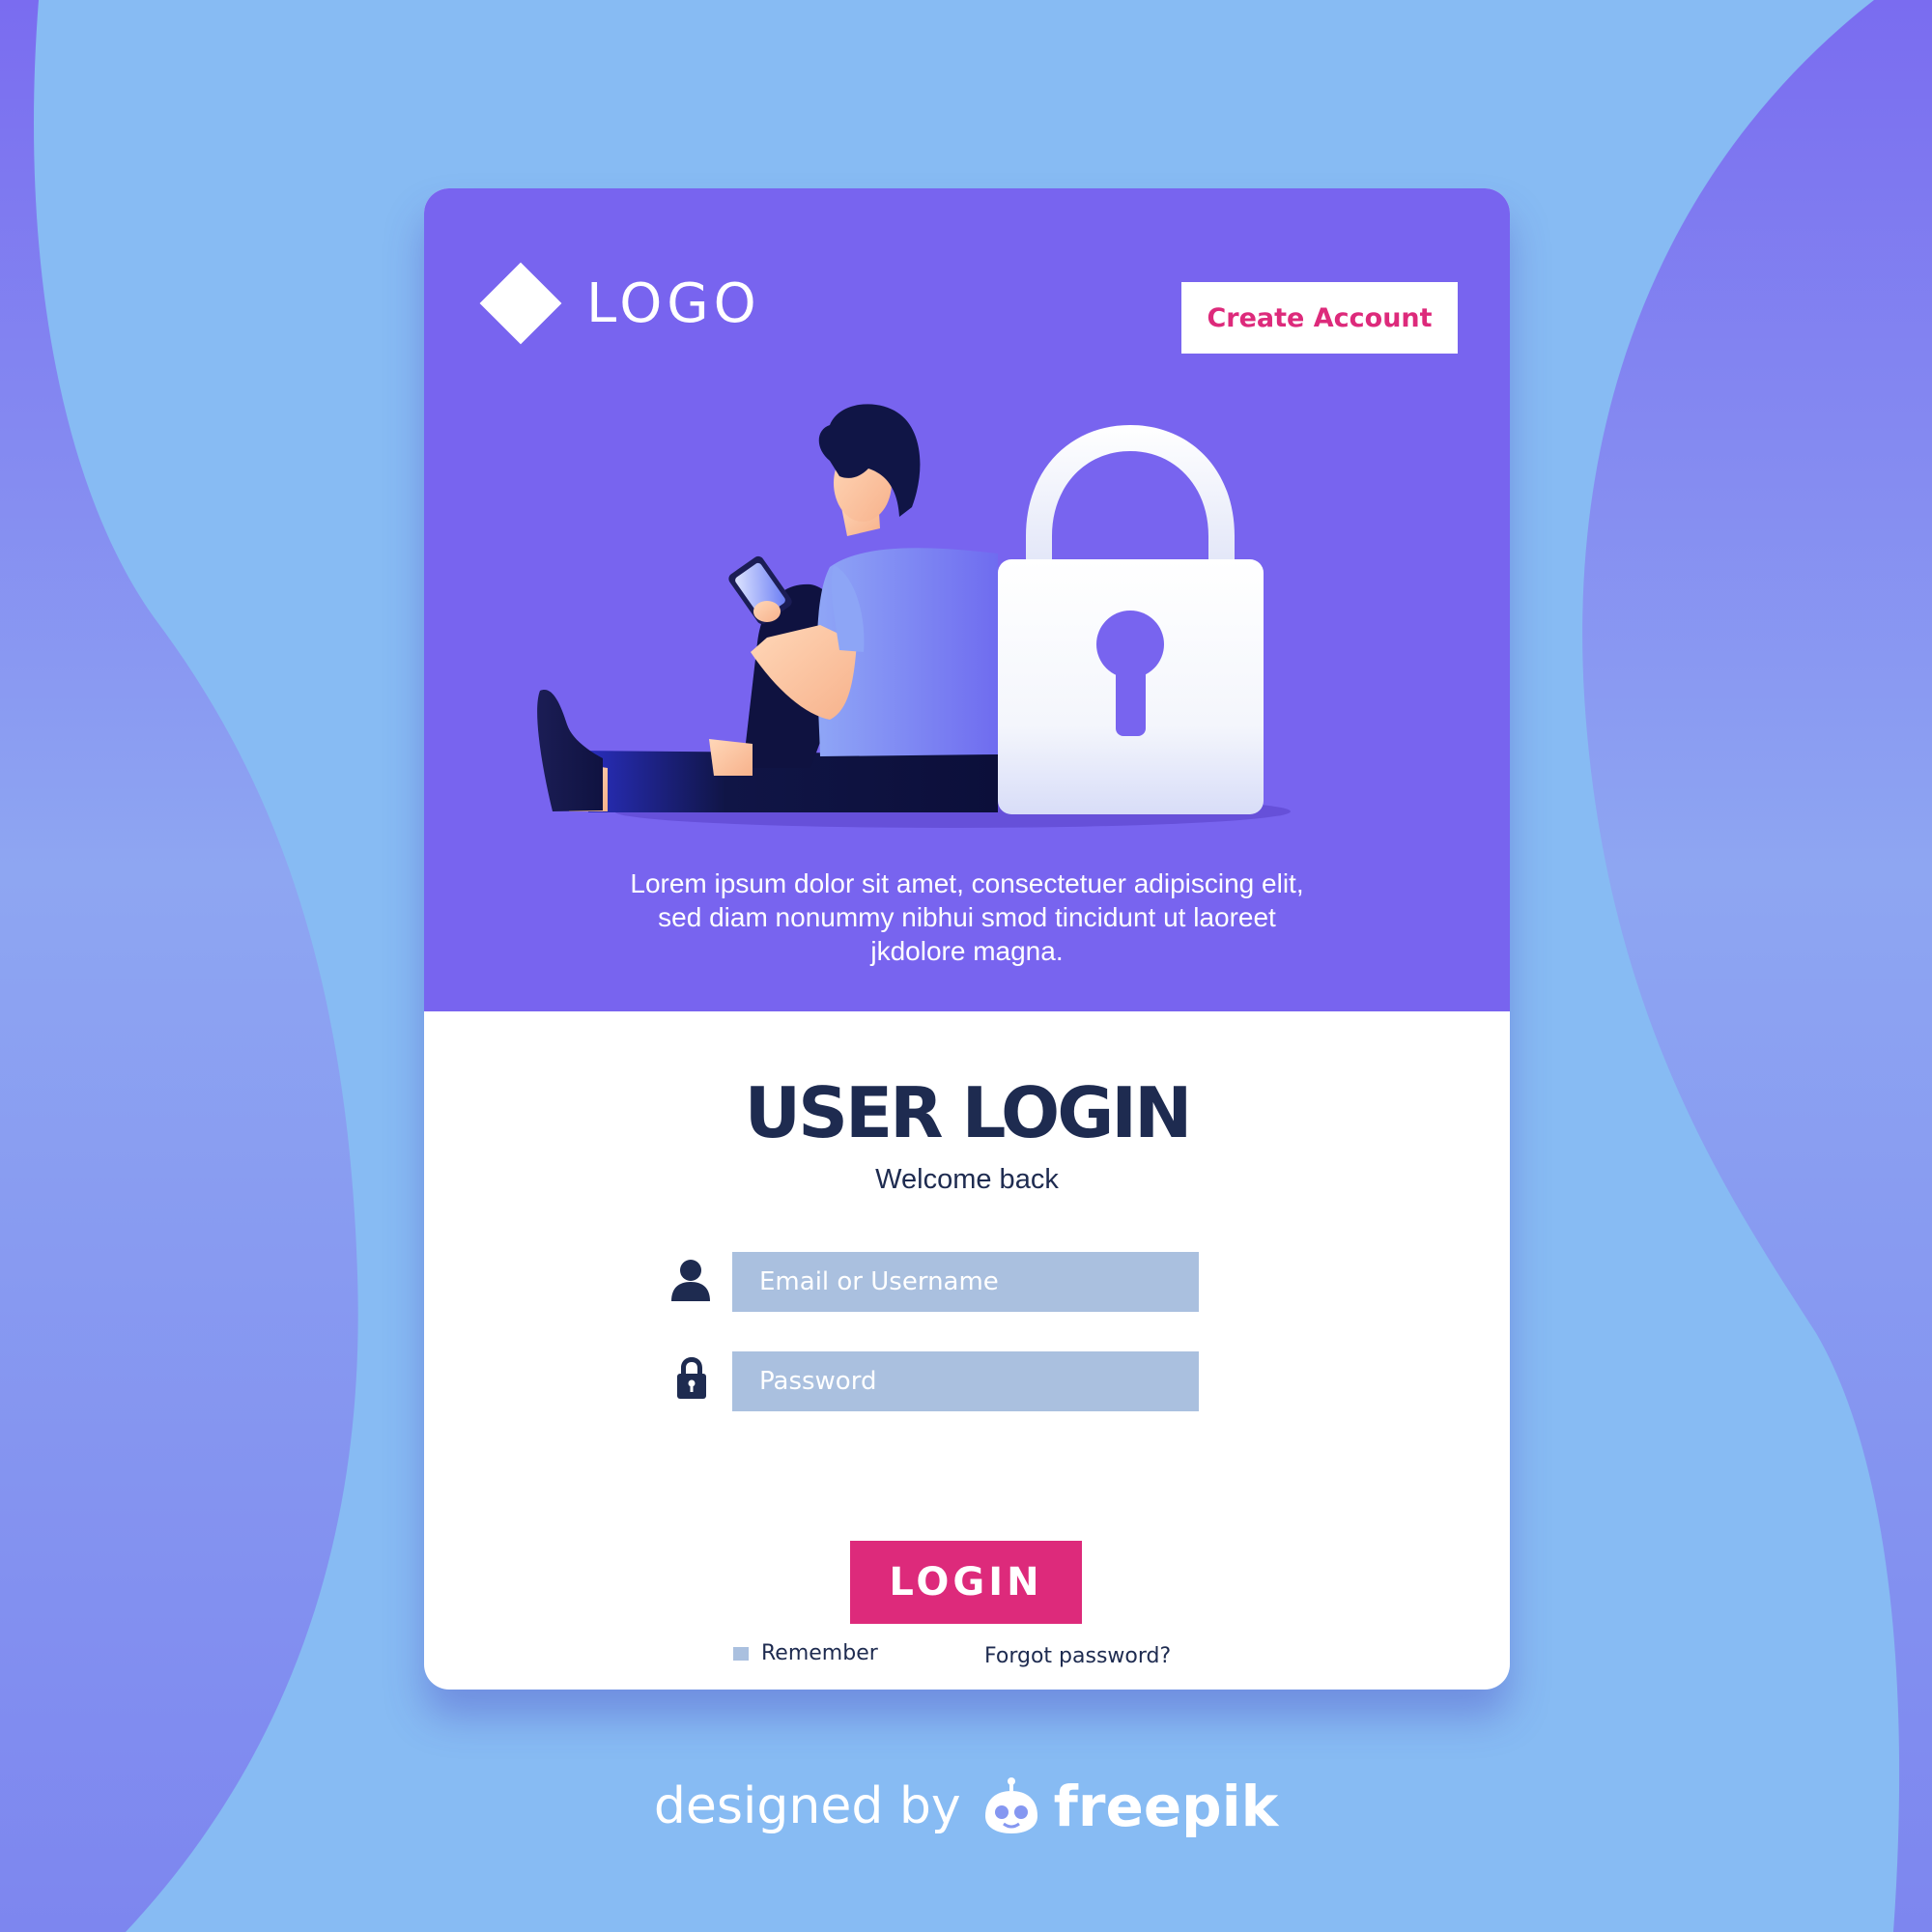 The height and width of the screenshot is (1932, 1932). I want to click on lock-icon, so click(691, 1378).